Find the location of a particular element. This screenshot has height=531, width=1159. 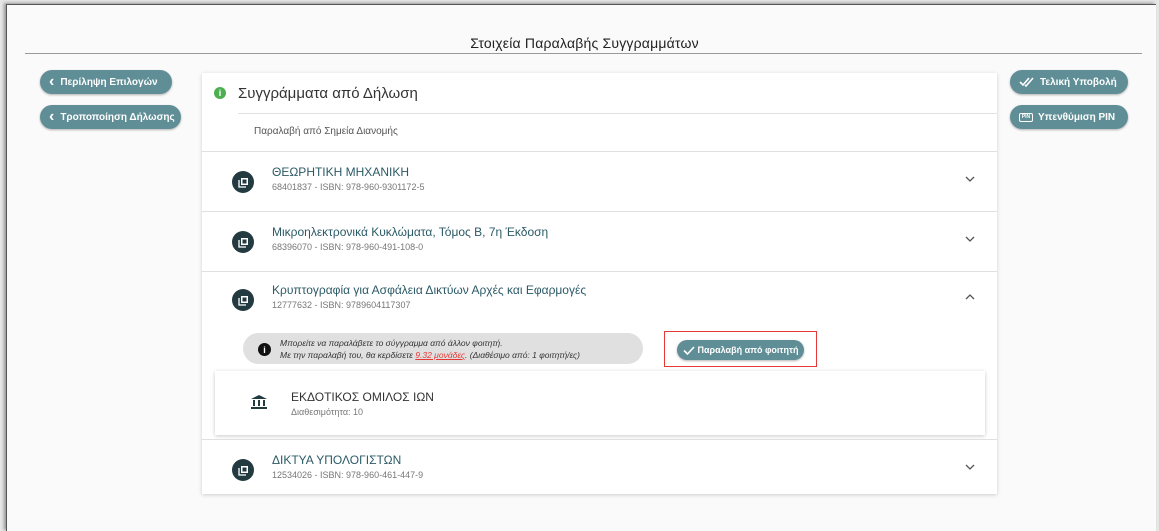

book-meta: 12777632 - ISBN: 9789604117307 is located at coordinates (341, 305).